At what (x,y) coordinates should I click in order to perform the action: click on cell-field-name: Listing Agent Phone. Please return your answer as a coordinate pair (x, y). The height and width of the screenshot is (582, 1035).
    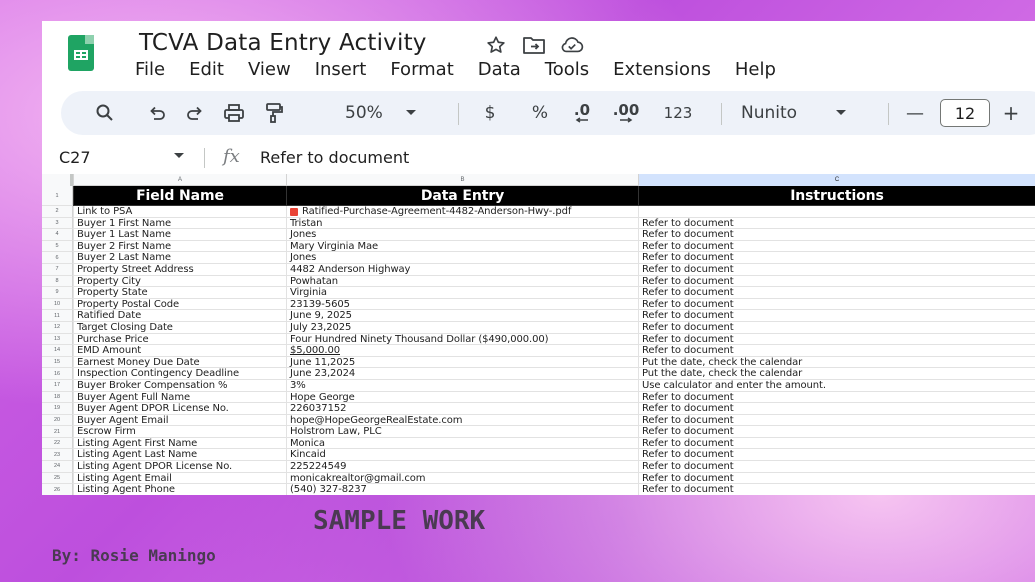
    Looking at the image, I should click on (179, 489).